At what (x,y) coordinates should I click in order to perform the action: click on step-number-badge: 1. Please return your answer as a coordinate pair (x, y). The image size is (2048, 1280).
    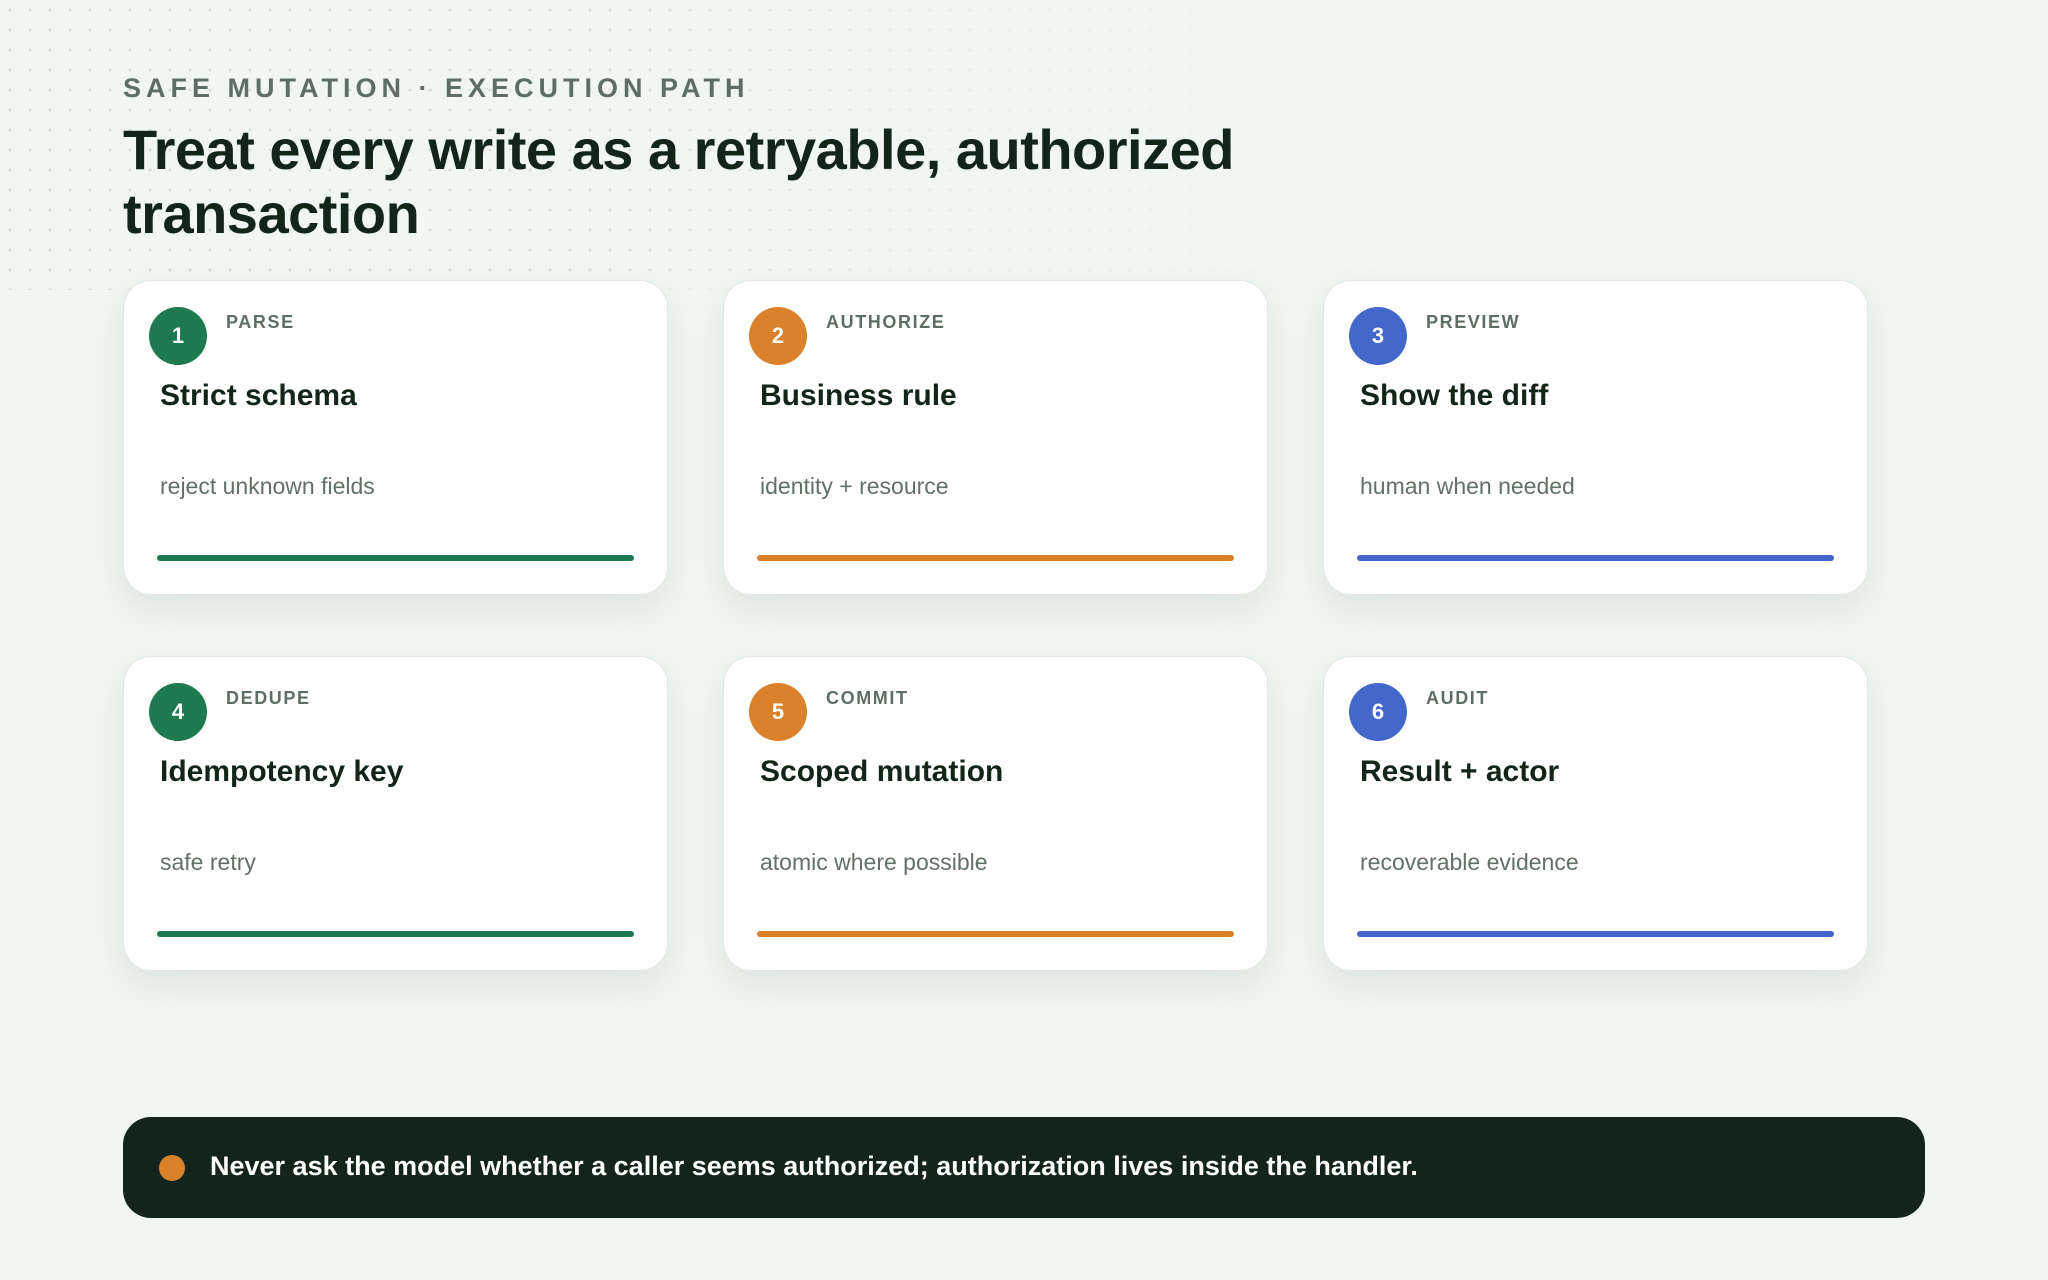
    Looking at the image, I should click on (178, 336).